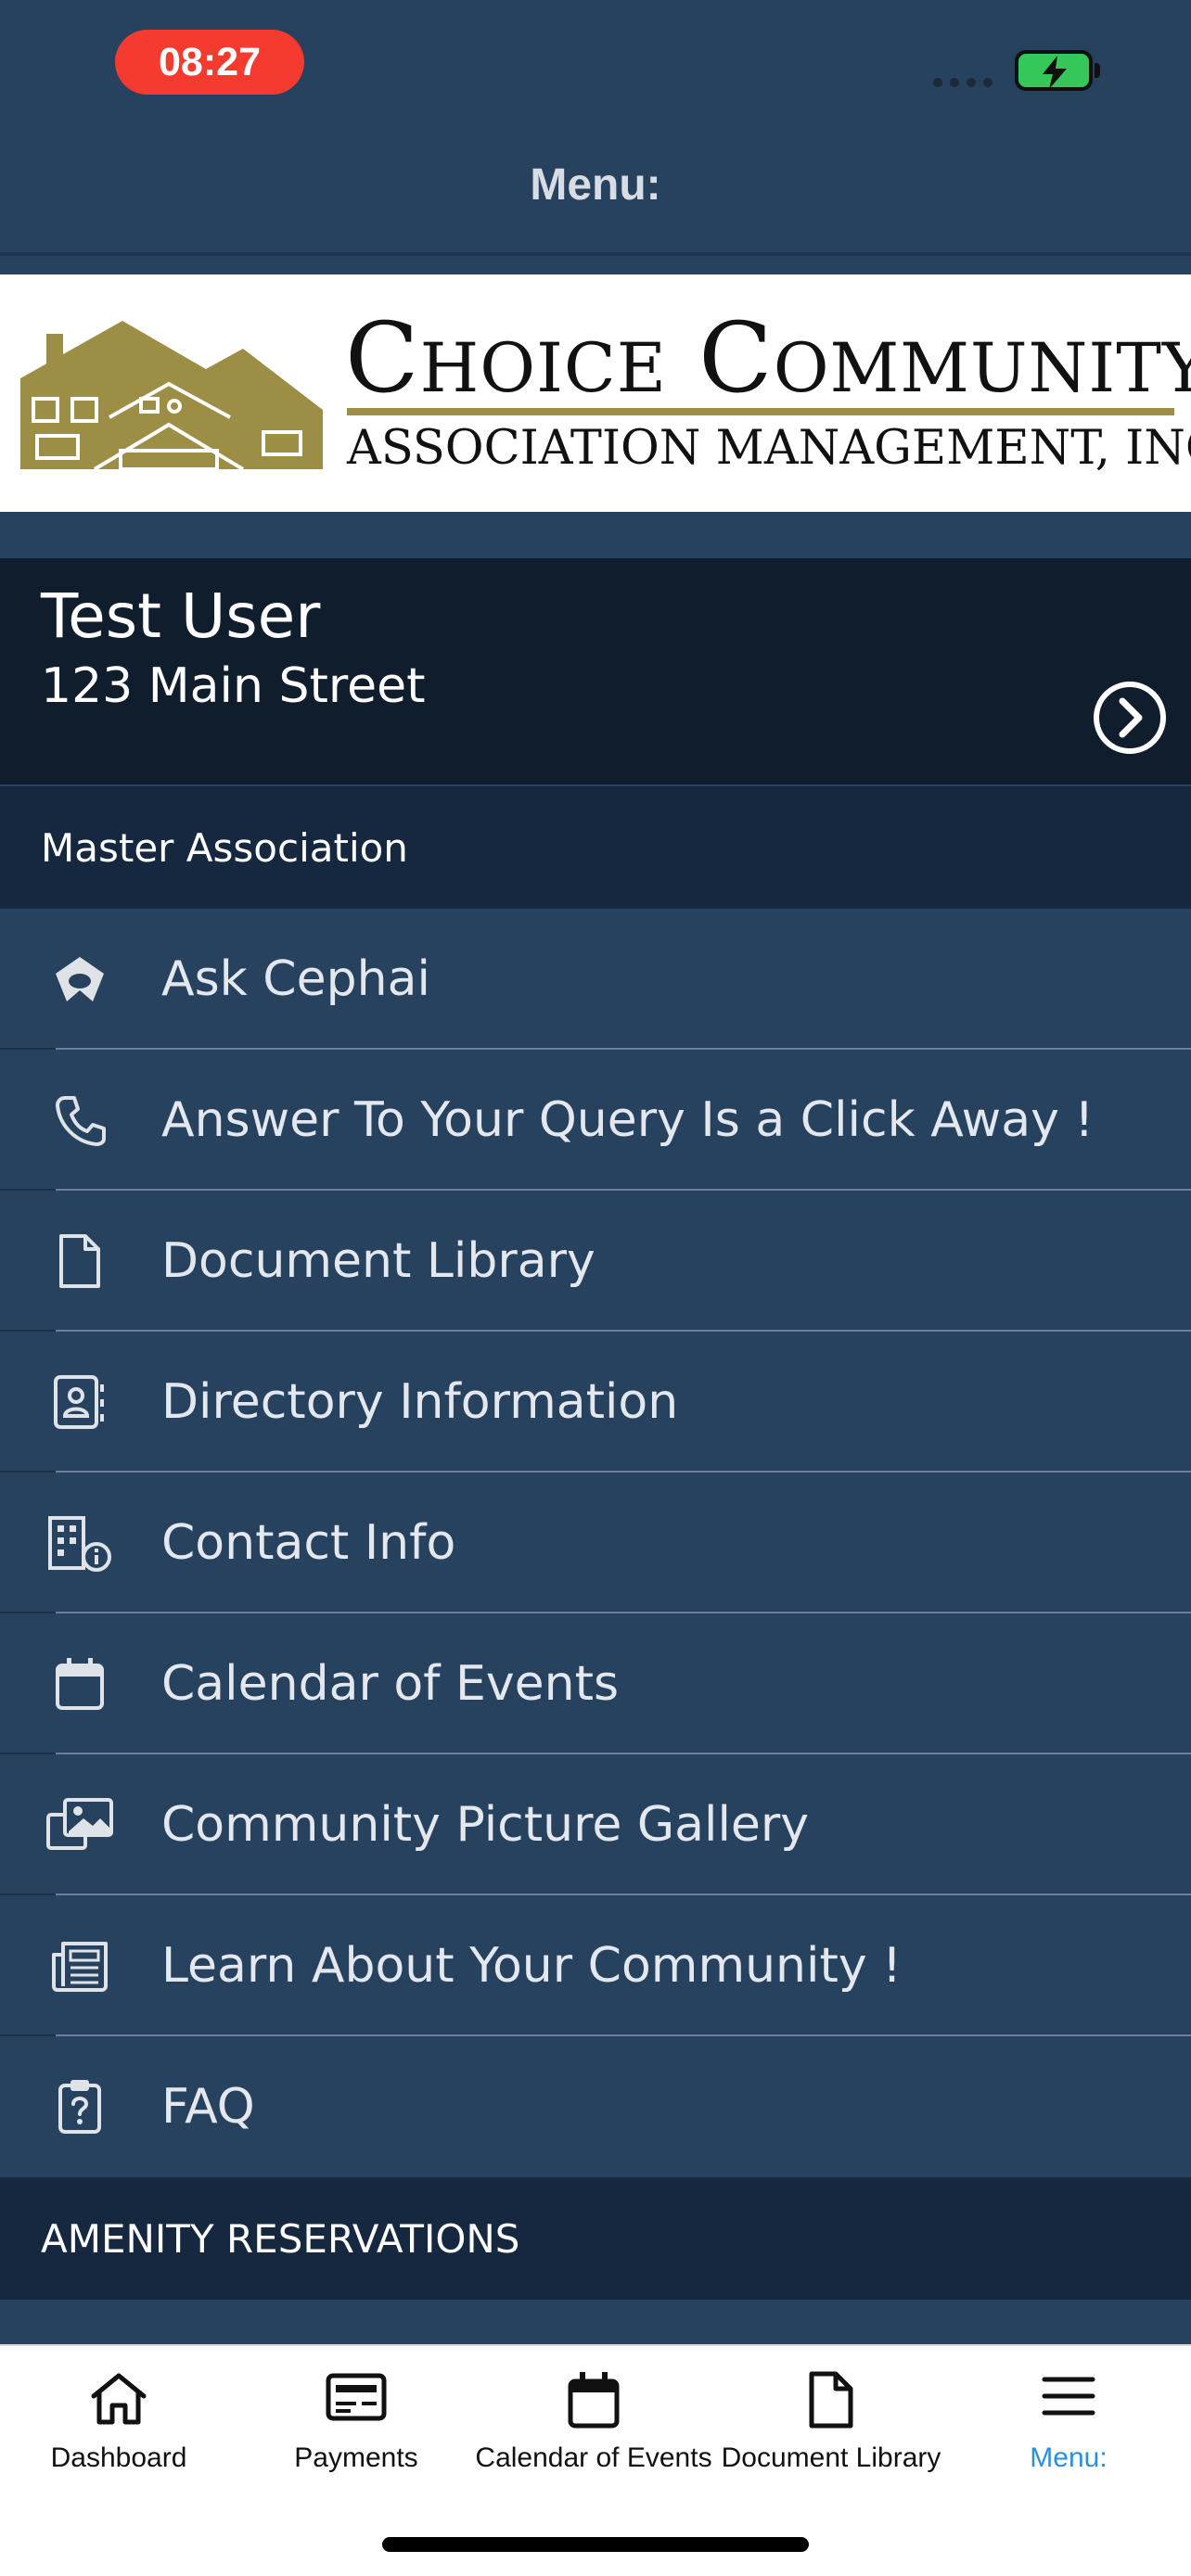  What do you see at coordinates (390, 1684) in the screenshot?
I see `menu-item-label: Calendar of Events` at bounding box center [390, 1684].